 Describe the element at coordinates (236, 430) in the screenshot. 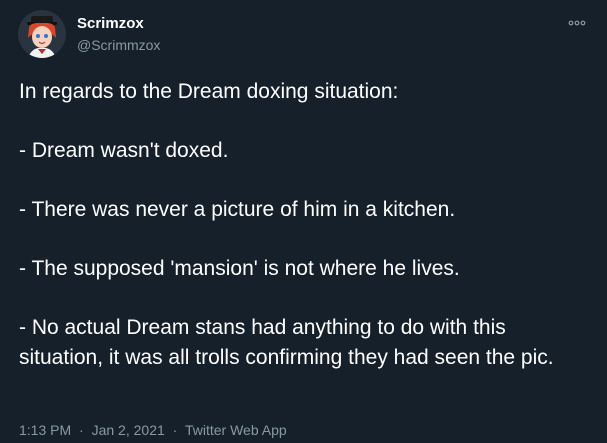

I see `tweet-source-link: Twitter Web App` at that location.